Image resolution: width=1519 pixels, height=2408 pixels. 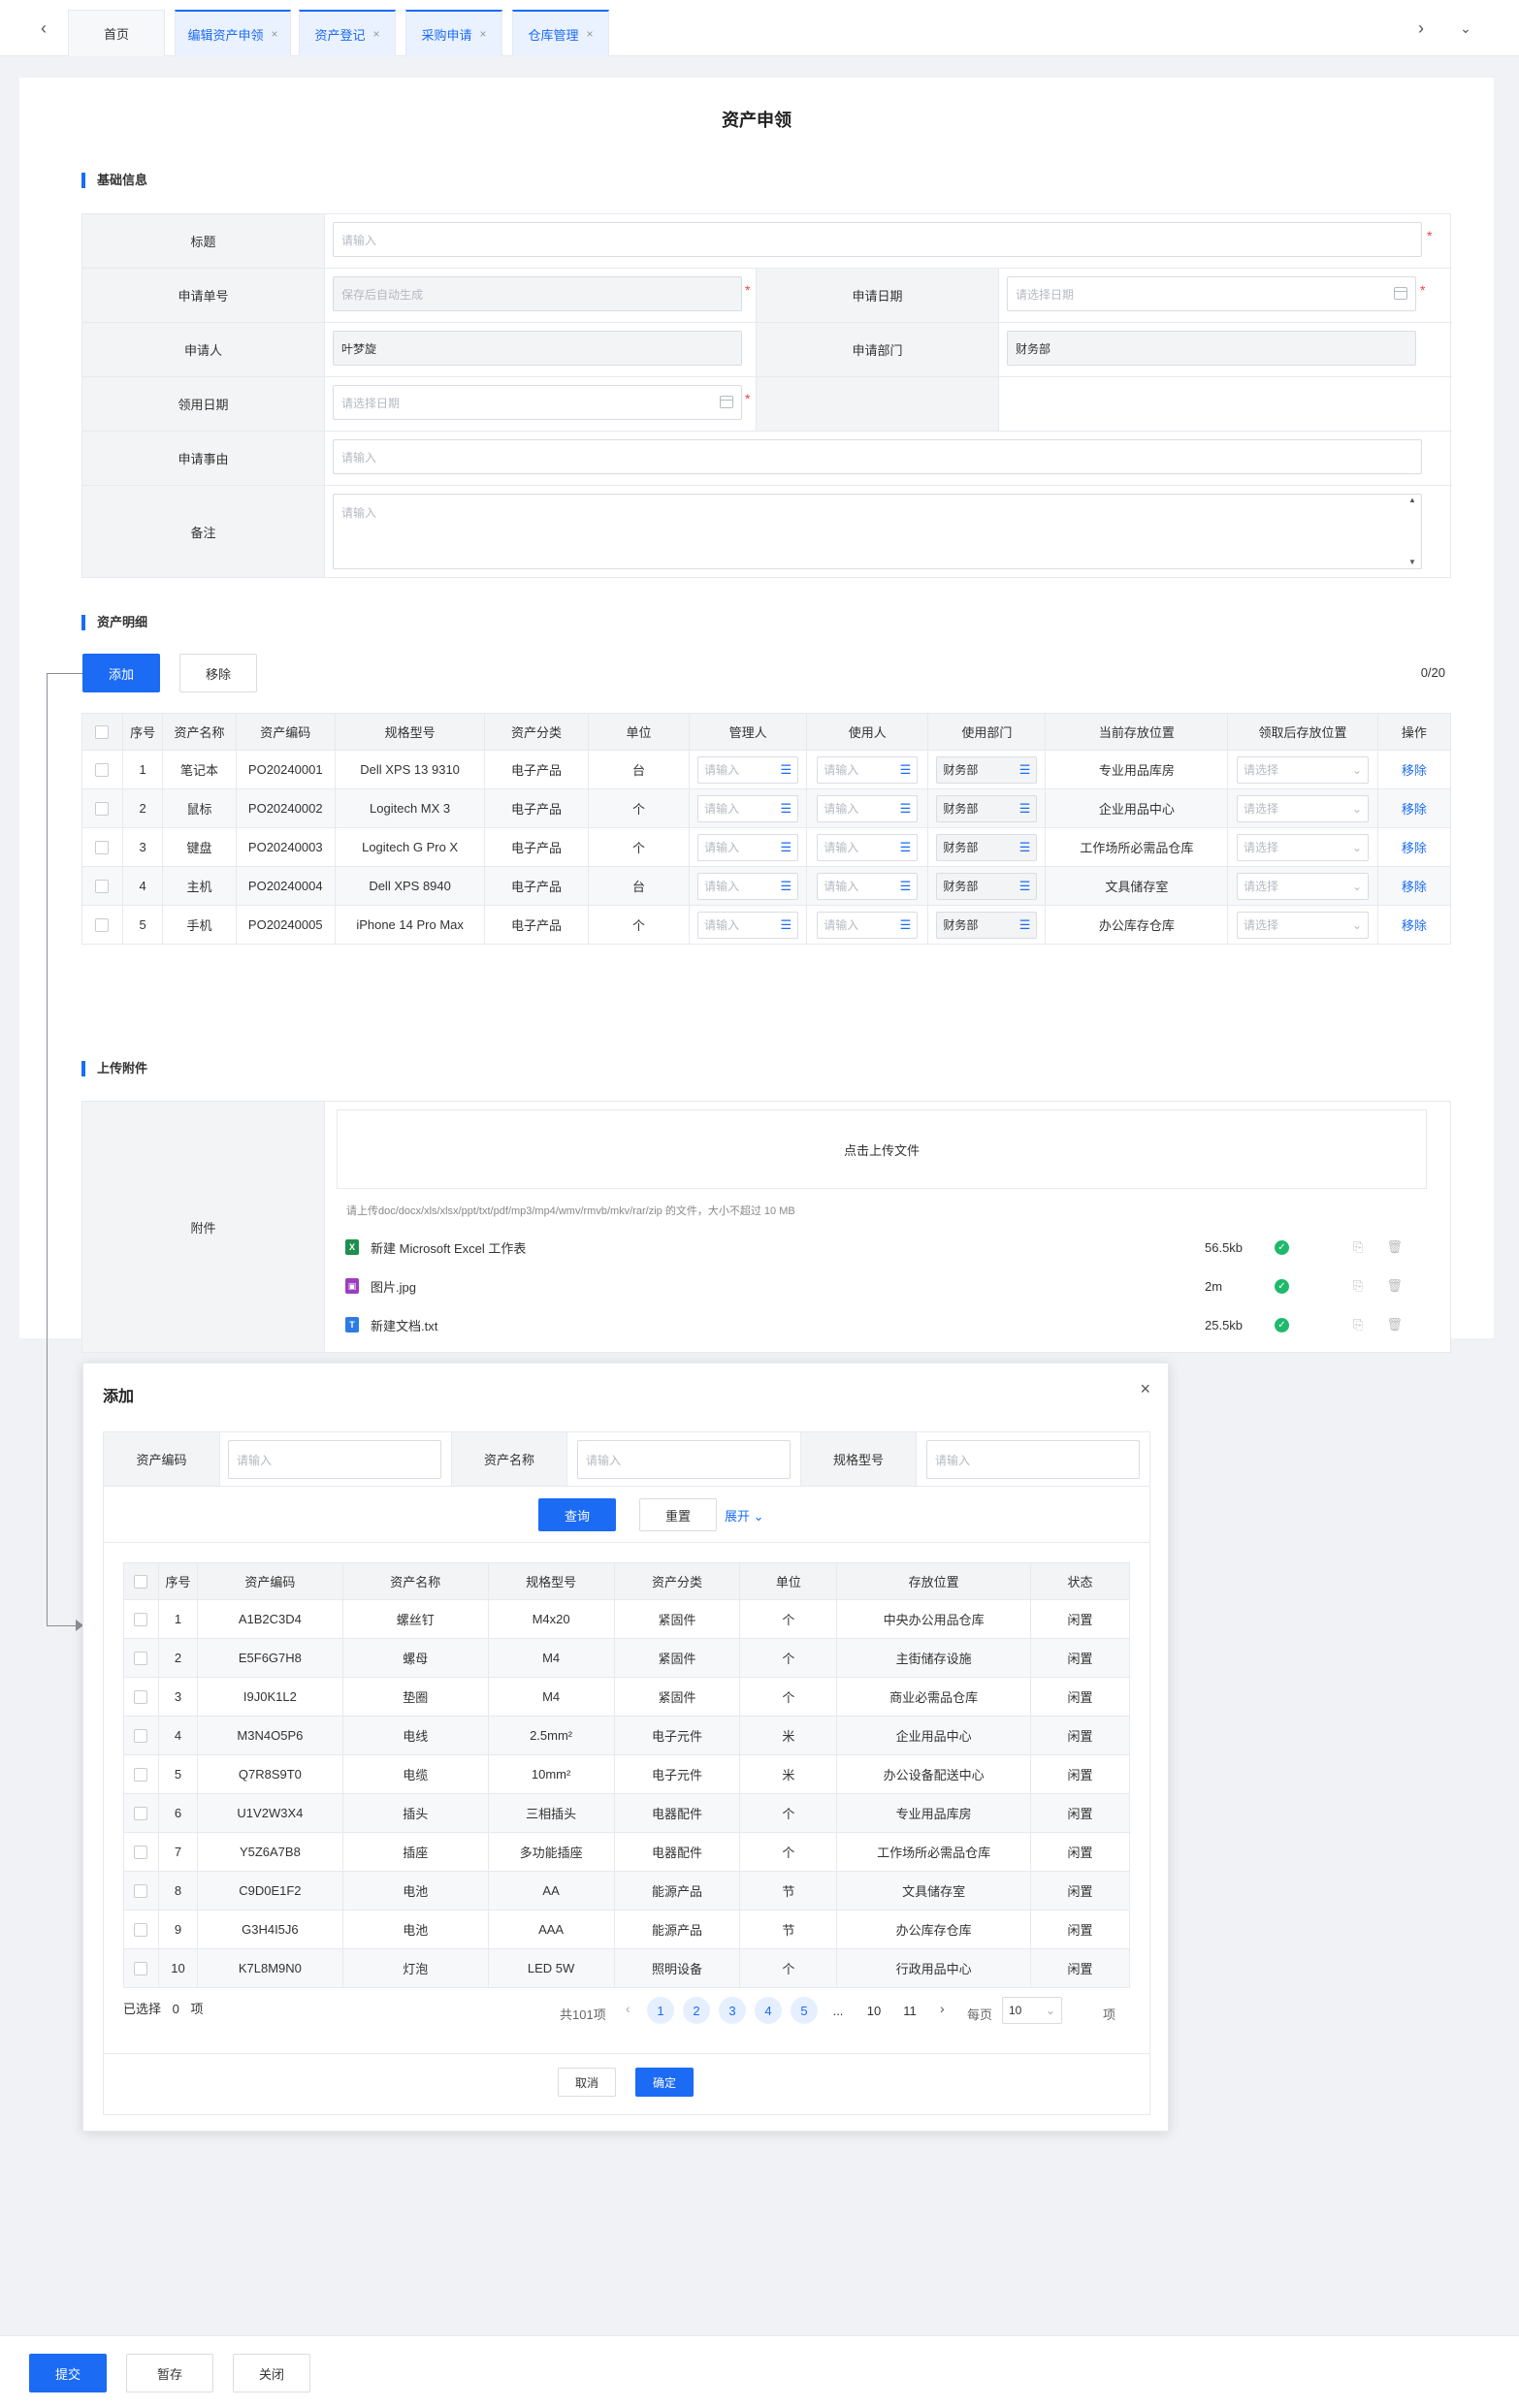 I want to click on pager-next-icon: ›, so click(x=943, y=2008).